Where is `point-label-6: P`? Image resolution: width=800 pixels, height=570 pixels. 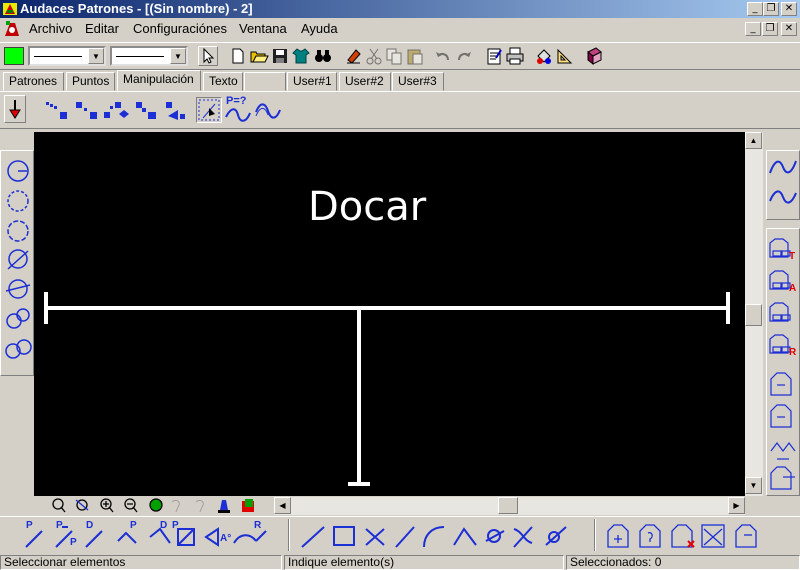
point-label-6: P is located at coordinates (175, 525).